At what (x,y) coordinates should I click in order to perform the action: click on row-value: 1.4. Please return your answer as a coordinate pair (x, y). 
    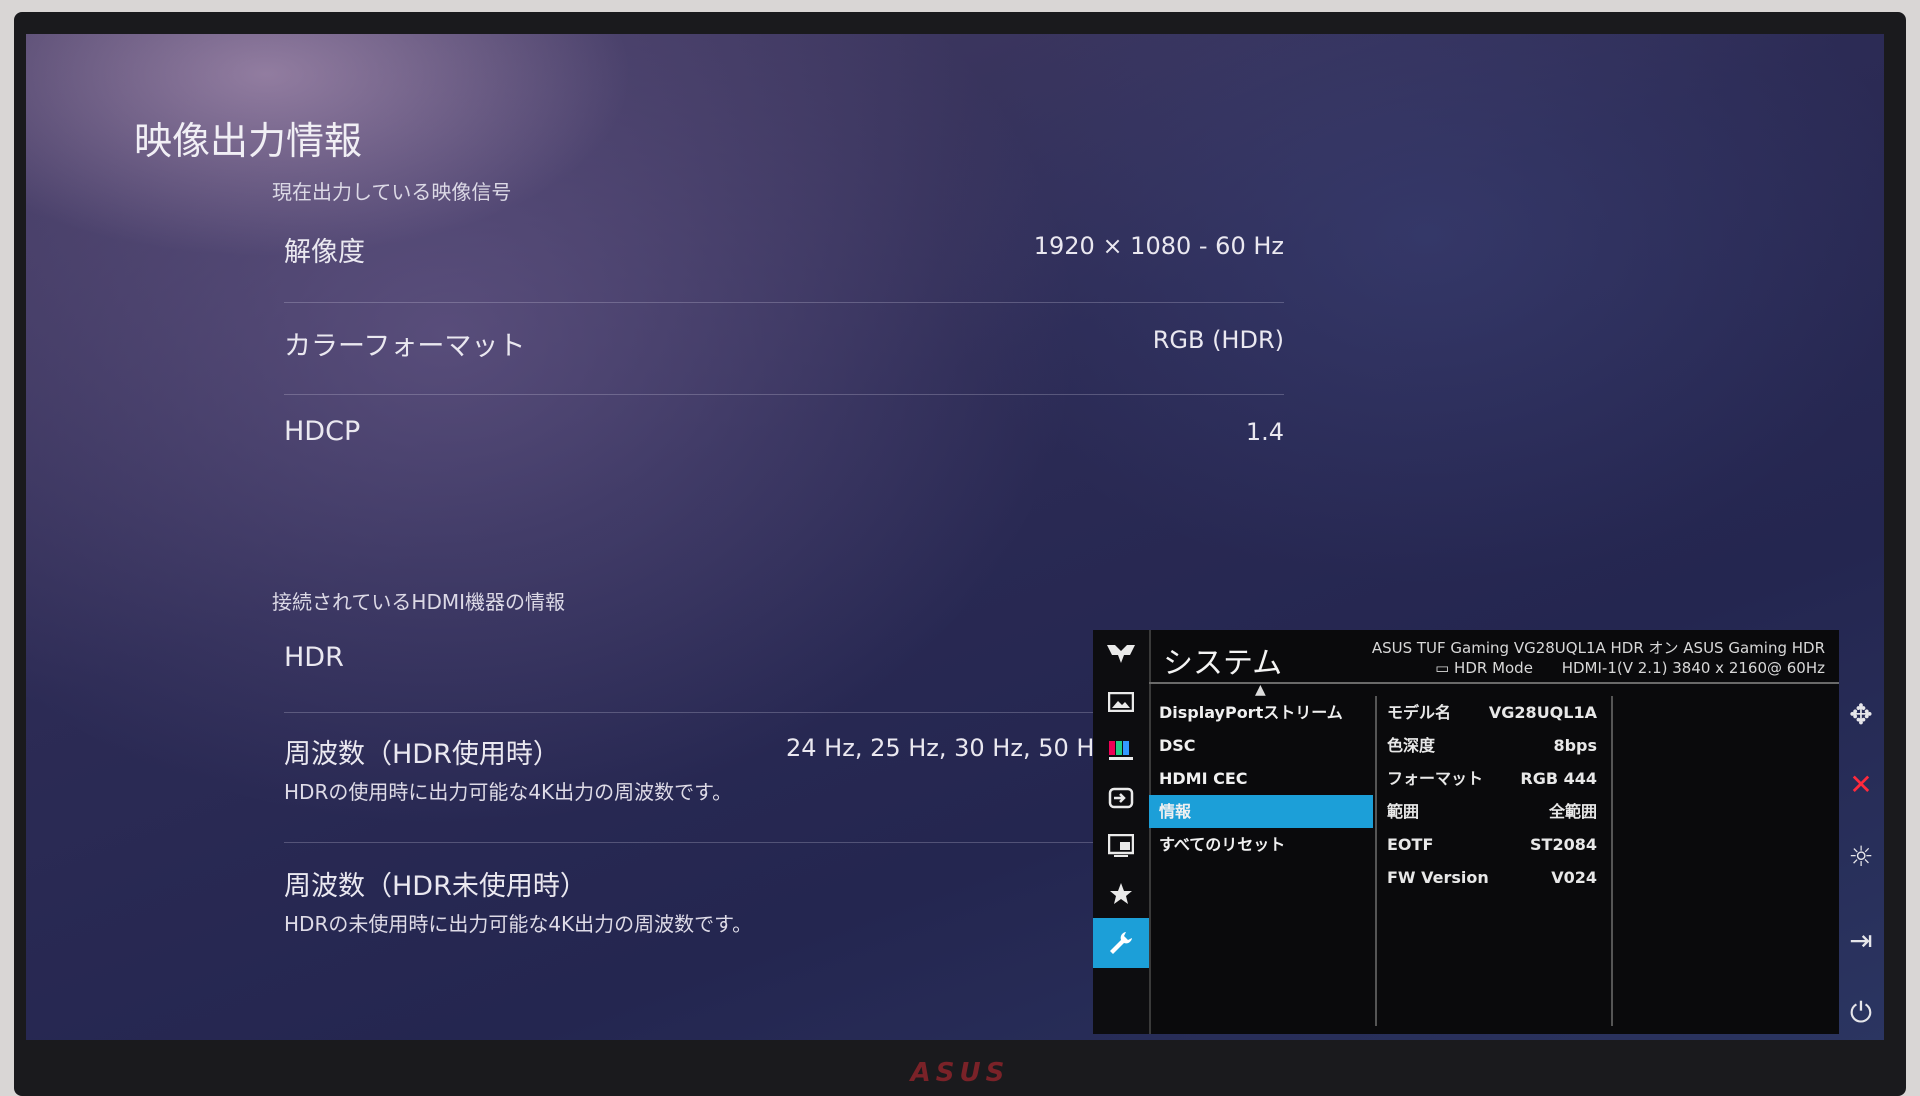
    Looking at the image, I should click on (1264, 432).